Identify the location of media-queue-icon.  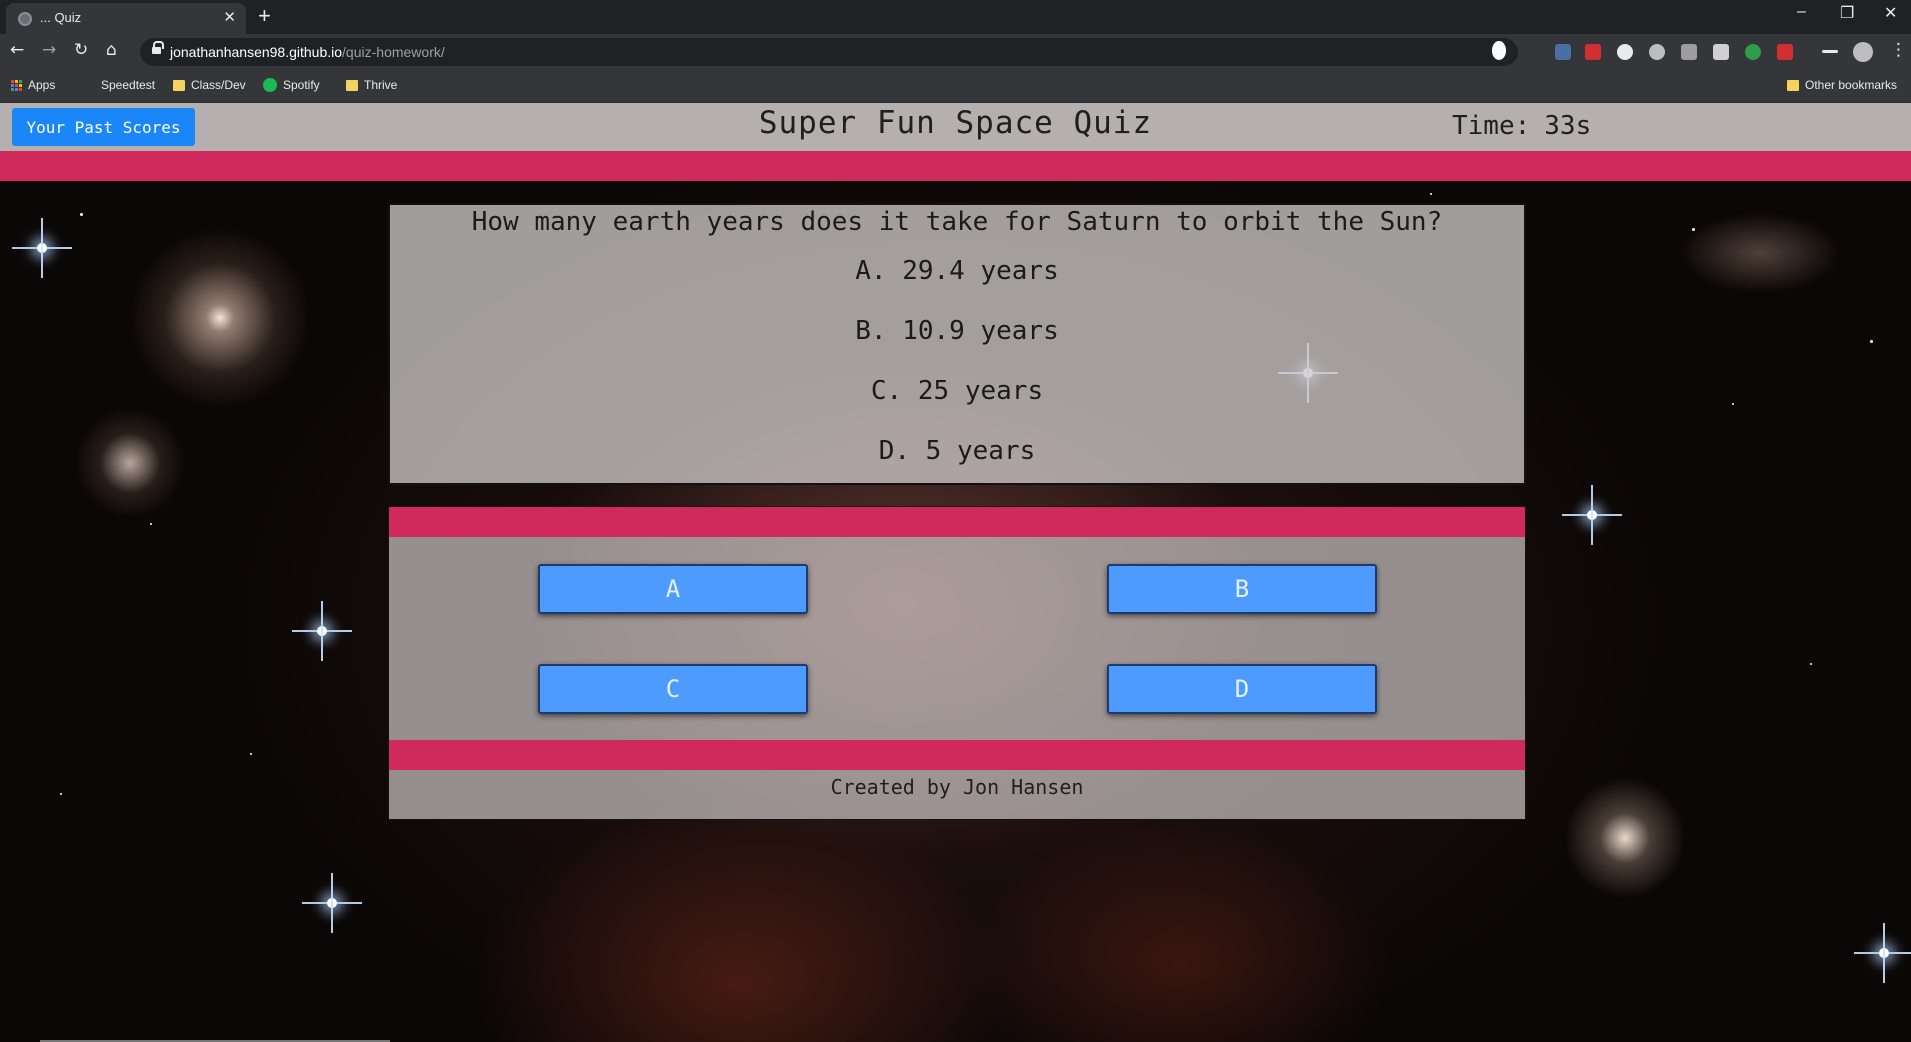
(1830, 51).